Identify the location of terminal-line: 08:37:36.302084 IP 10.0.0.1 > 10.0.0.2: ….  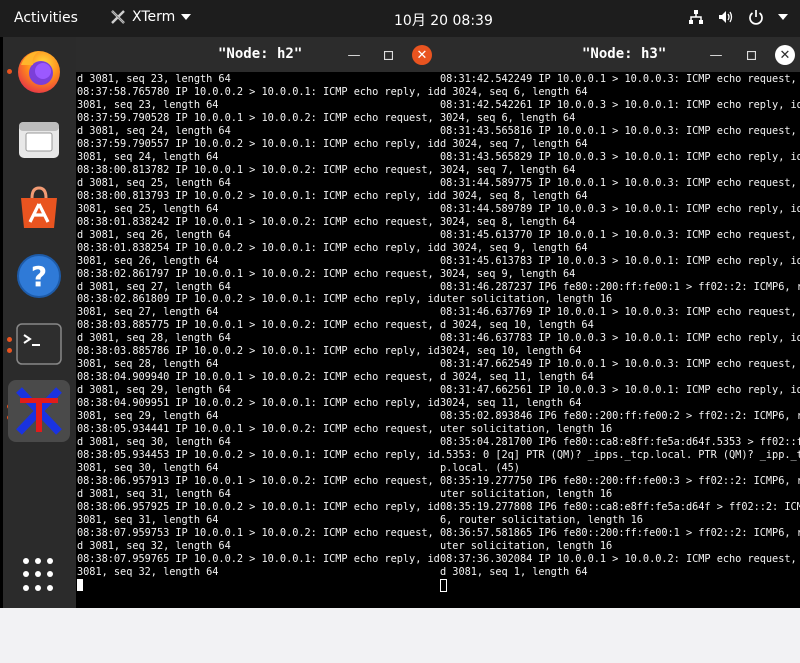
(620, 558).